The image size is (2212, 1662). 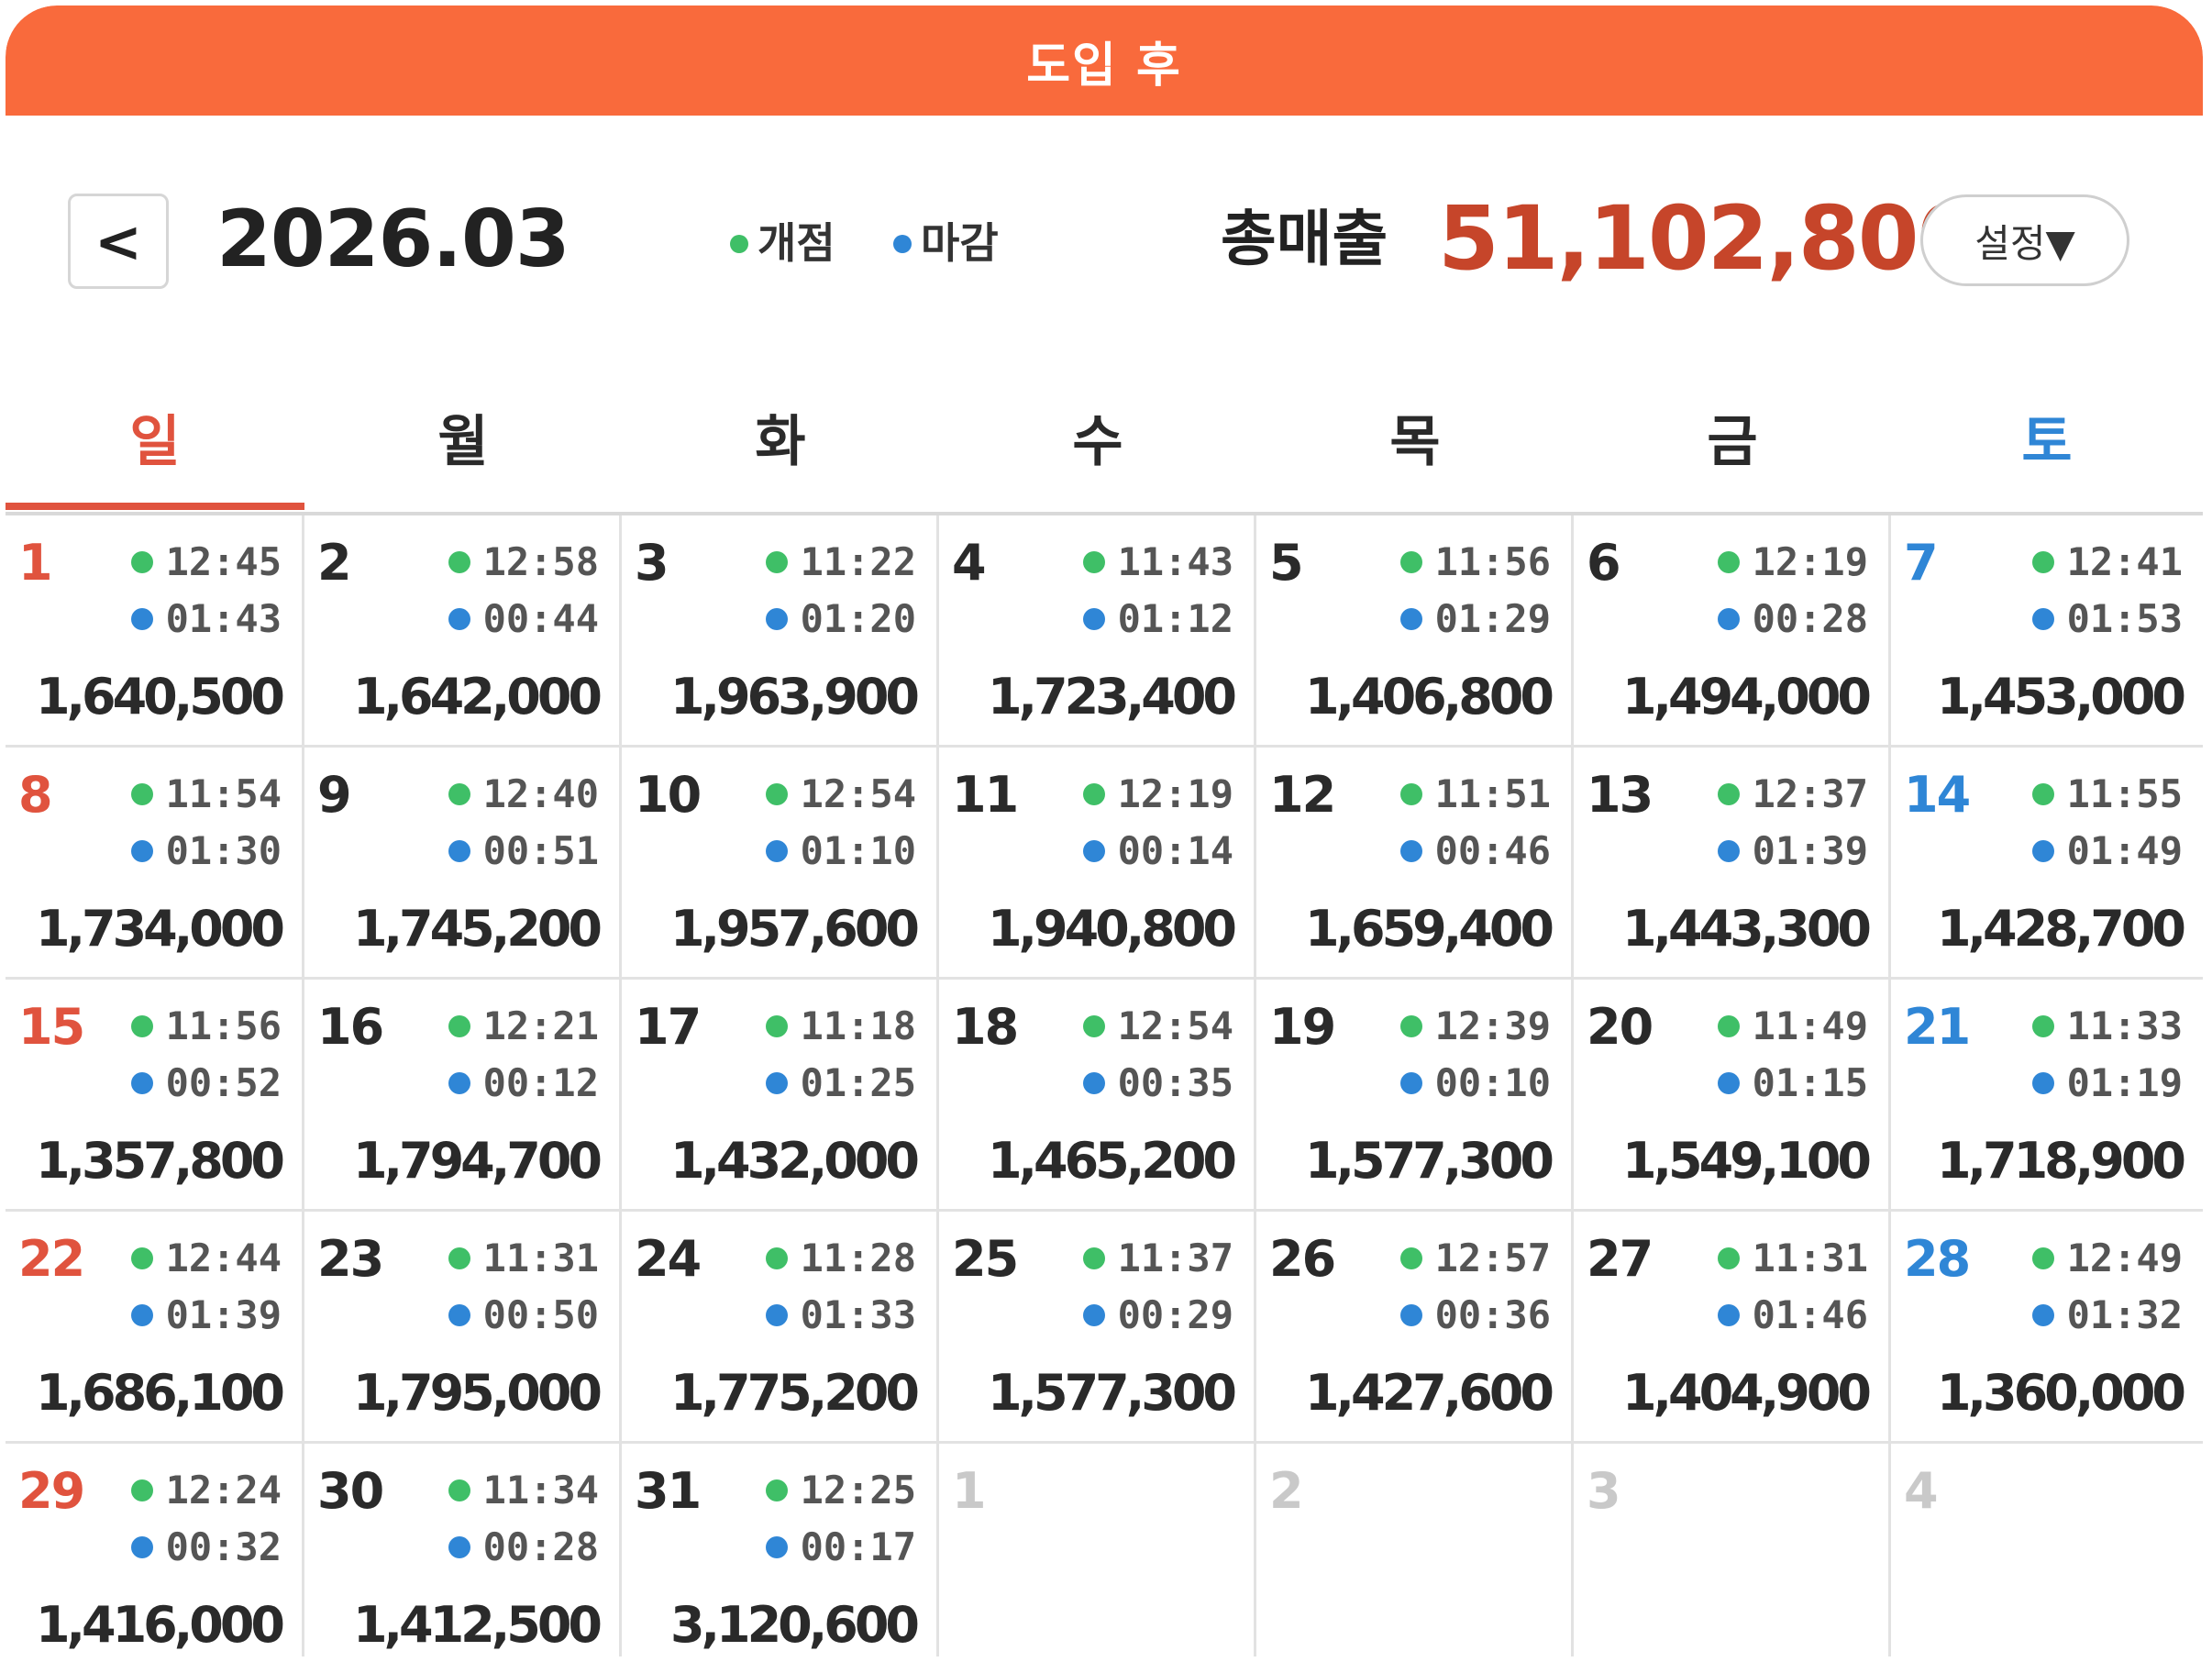 What do you see at coordinates (155, 1096) in the screenshot?
I see `calendar-day-cell: 15 11:56 00:52 1,357,800` at bounding box center [155, 1096].